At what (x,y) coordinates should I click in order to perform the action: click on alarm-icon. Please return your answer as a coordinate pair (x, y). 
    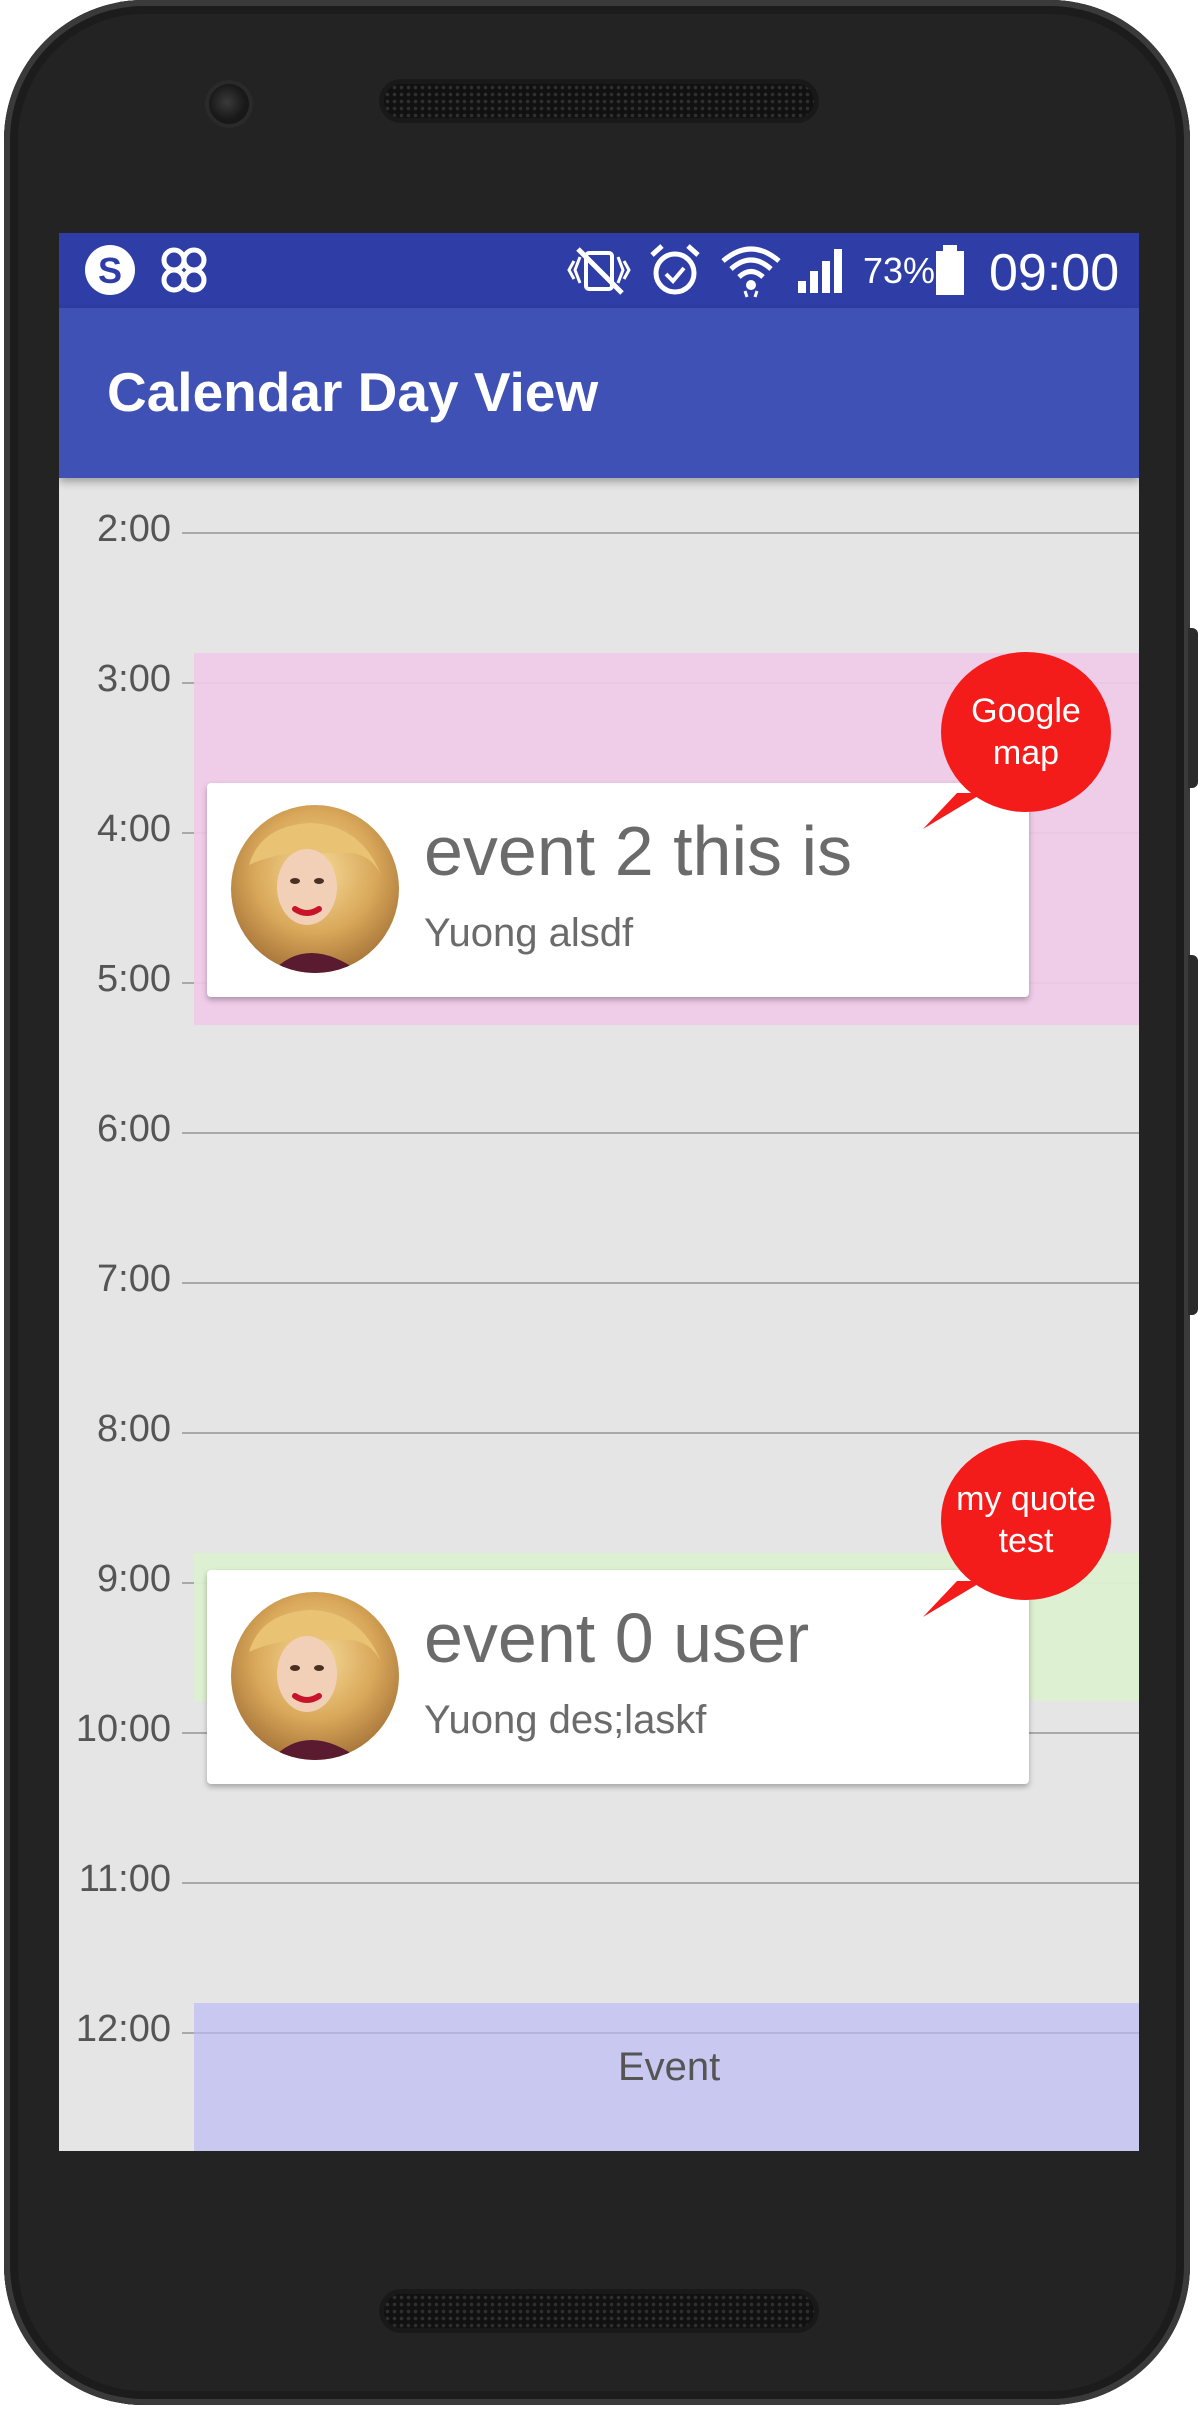
    Looking at the image, I should click on (675, 269).